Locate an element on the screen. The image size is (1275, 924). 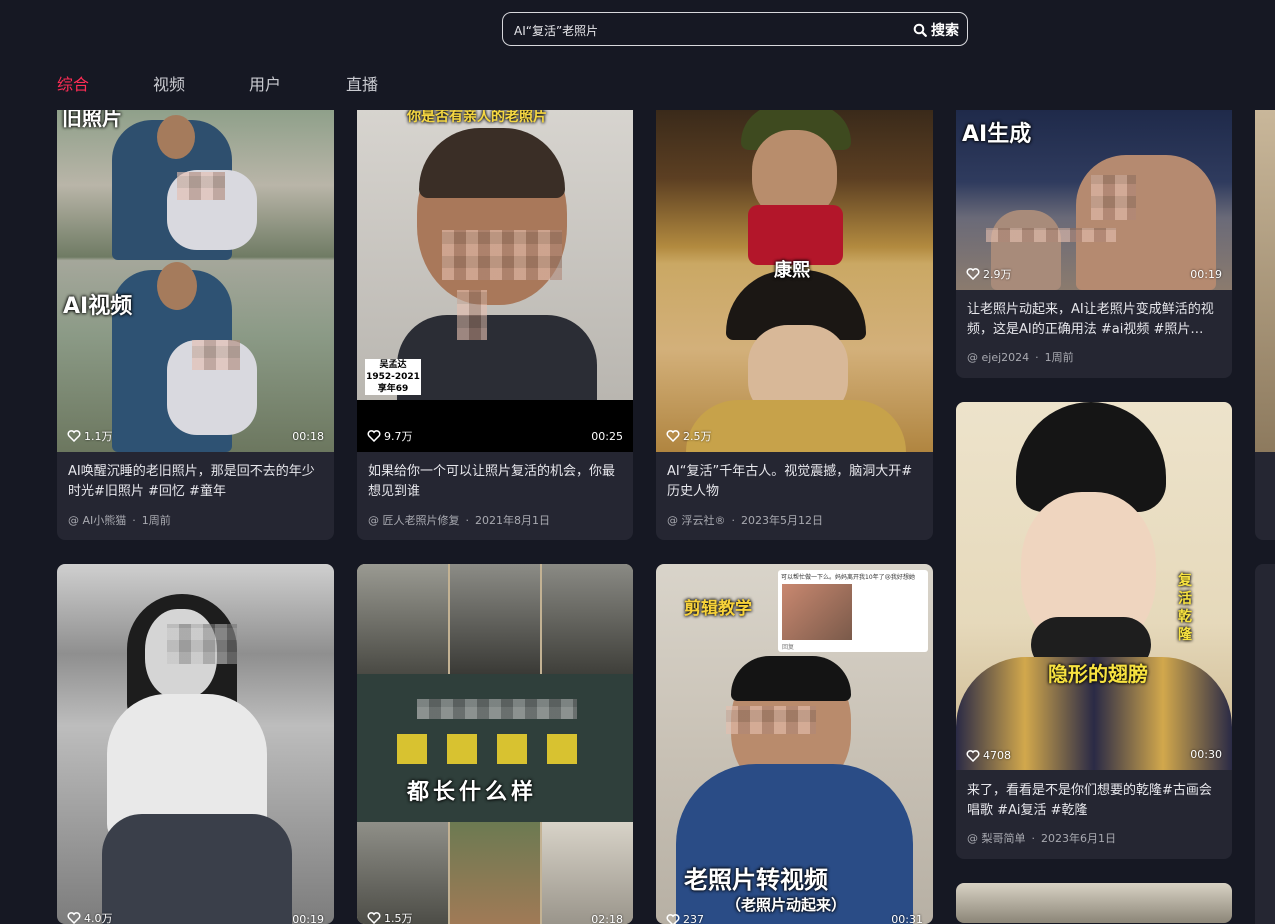
like-count: 4708 is located at coordinates (988, 755).